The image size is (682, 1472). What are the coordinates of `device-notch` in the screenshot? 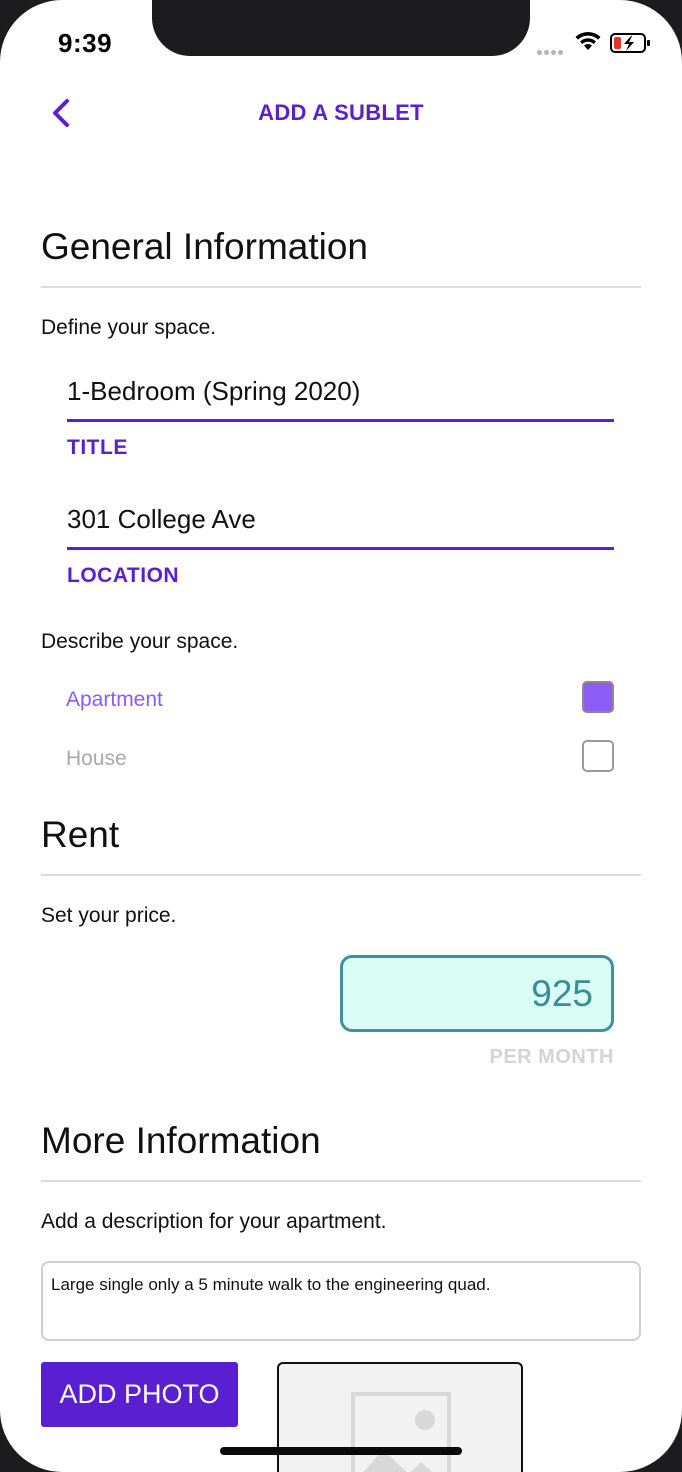 It's located at (341, 28).